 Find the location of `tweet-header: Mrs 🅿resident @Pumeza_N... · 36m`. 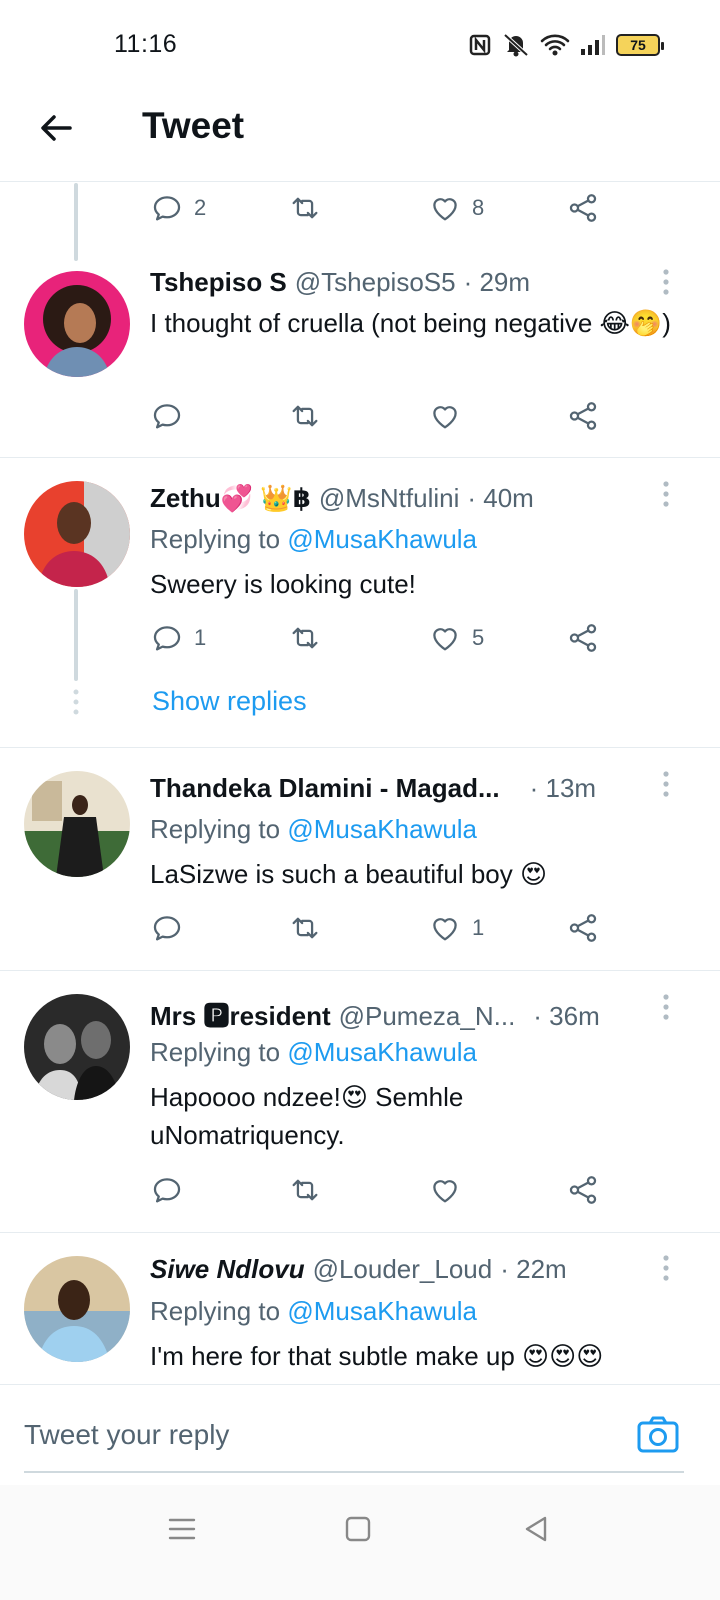

tweet-header: Mrs 🅿resident @Pumeza_N... · 36m is located at coordinates (375, 1014).